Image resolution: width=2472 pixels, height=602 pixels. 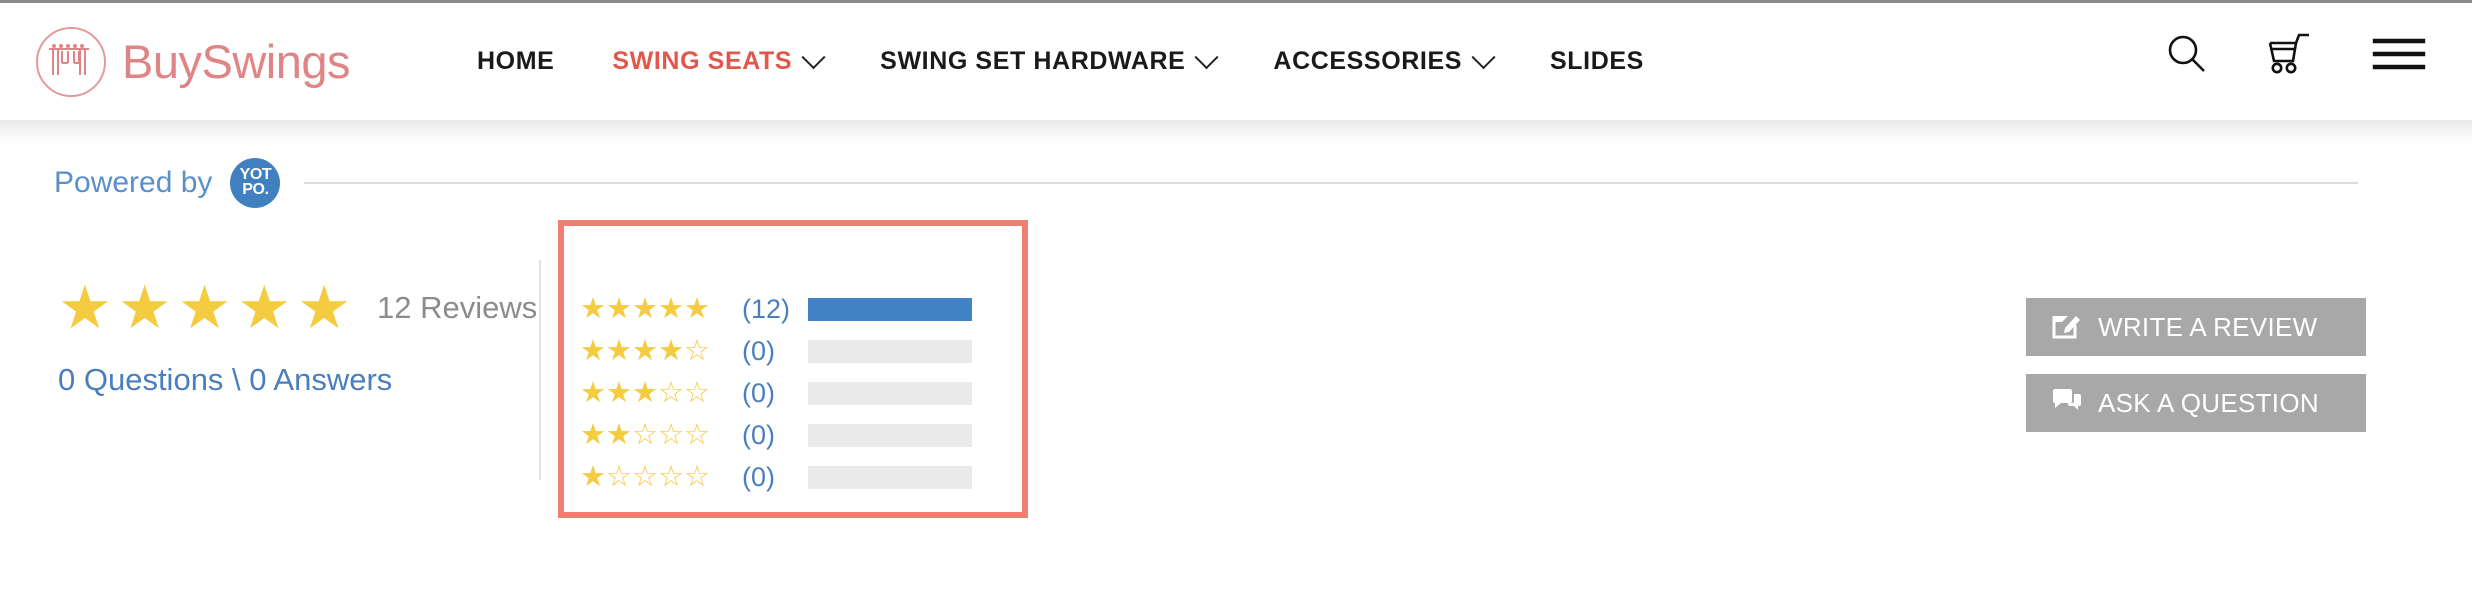 I want to click on star-rating-2: ★★☆☆☆, so click(x=645, y=435).